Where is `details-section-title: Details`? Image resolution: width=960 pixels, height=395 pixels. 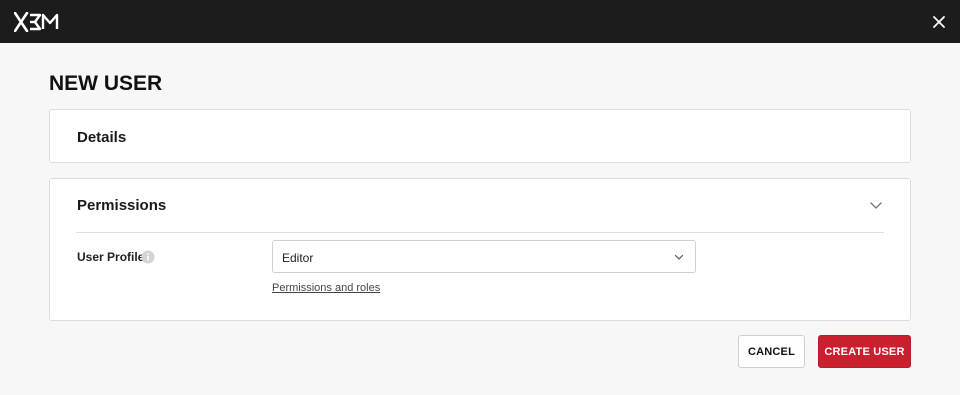
details-section-title: Details is located at coordinates (102, 137).